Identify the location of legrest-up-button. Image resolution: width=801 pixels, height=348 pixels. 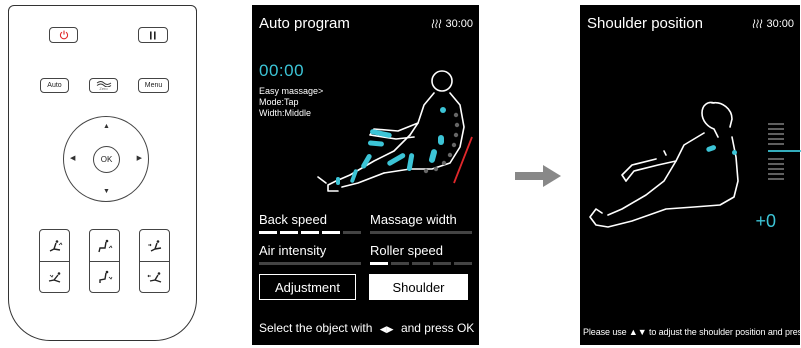
(104, 246).